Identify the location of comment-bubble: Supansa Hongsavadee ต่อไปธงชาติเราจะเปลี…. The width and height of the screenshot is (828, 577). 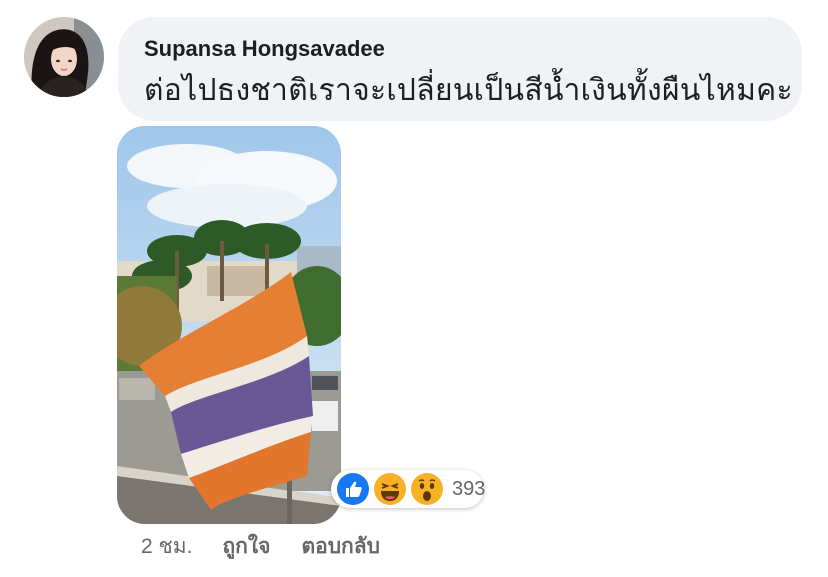
(460, 69).